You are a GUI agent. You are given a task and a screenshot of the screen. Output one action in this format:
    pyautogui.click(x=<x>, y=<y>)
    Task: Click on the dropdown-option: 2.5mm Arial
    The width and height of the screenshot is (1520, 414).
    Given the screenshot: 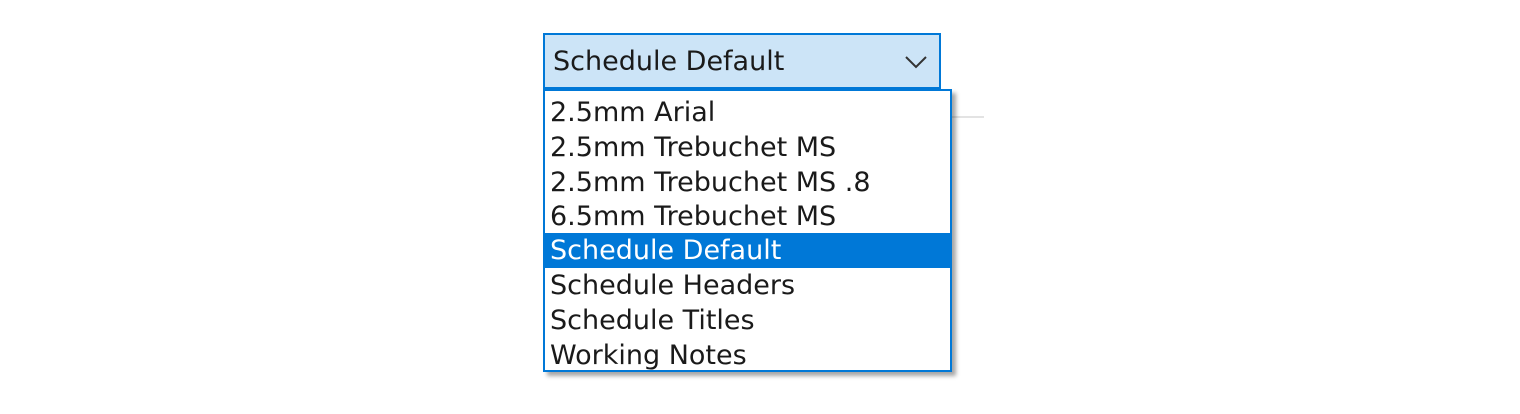 What is the action you would take?
    pyautogui.click(x=747, y=112)
    